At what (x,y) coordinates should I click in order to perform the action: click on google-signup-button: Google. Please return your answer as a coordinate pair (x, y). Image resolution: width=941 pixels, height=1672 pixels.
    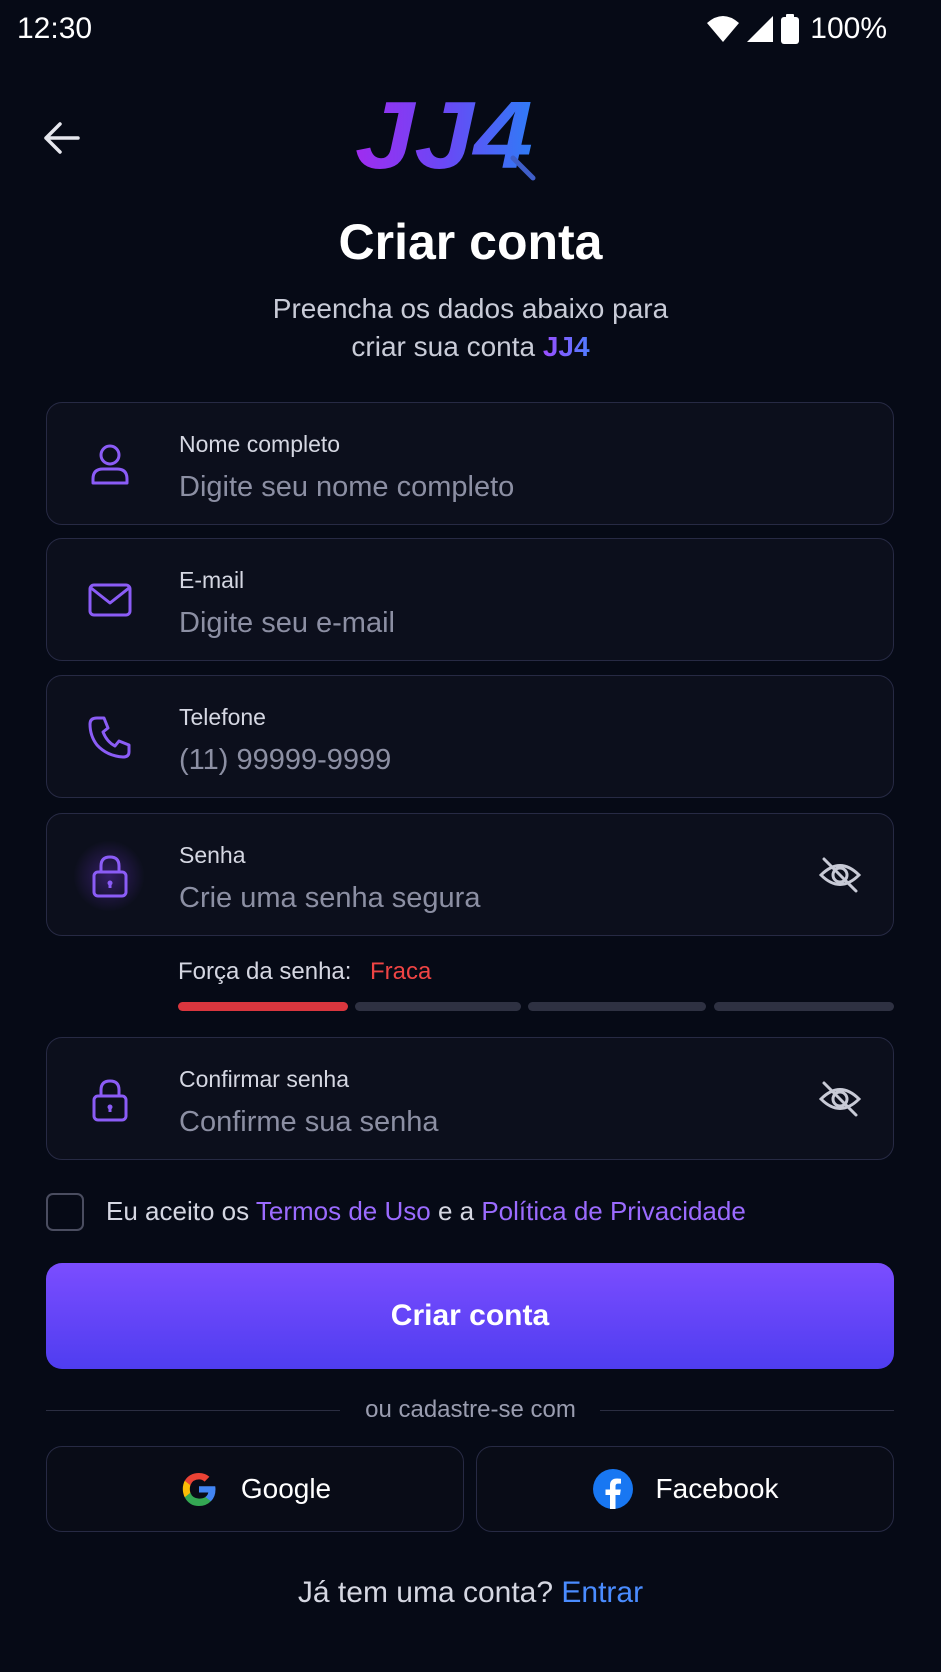
    Looking at the image, I should click on (255, 1489).